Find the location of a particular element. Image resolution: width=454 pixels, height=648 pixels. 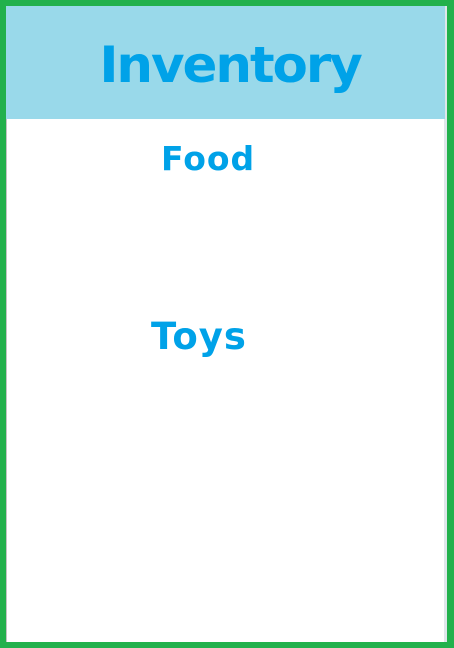

category-food: Food is located at coordinates (208, 158).